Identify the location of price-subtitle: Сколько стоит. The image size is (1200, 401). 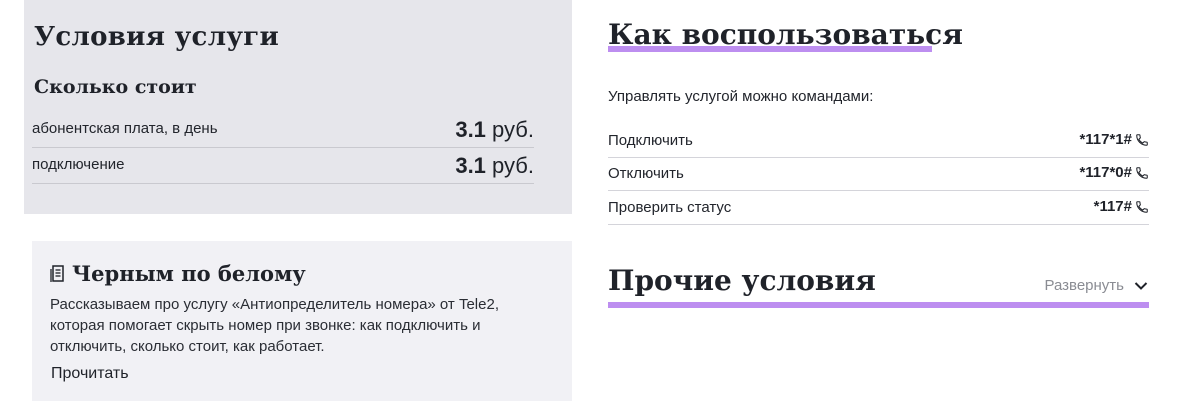
(115, 87).